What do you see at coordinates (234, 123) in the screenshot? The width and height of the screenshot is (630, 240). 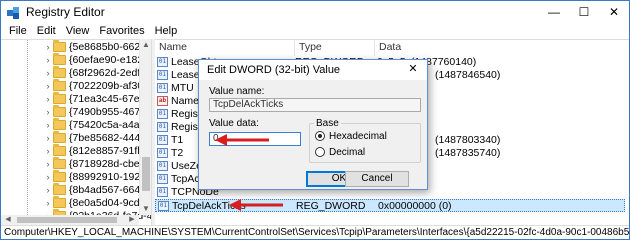 I see `value-data-label: Value data:` at bounding box center [234, 123].